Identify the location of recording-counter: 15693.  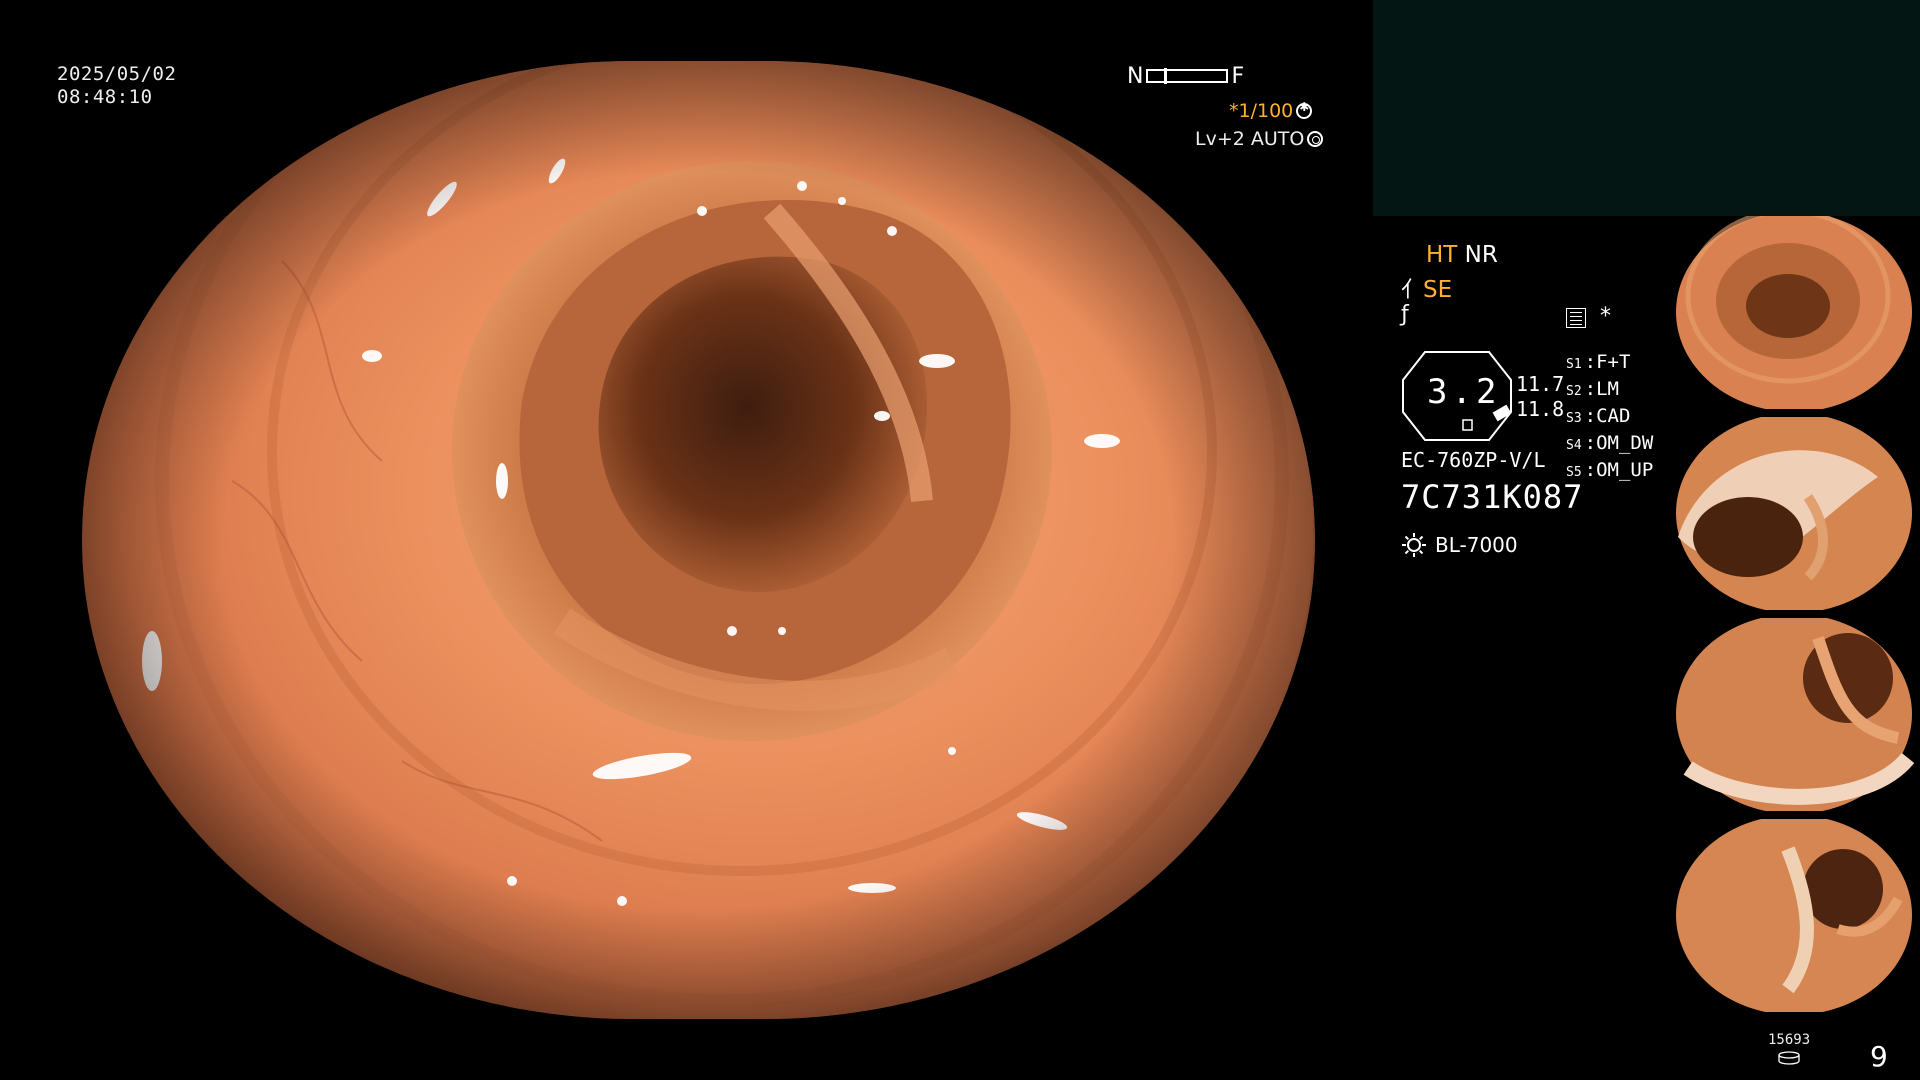
(1789, 1040).